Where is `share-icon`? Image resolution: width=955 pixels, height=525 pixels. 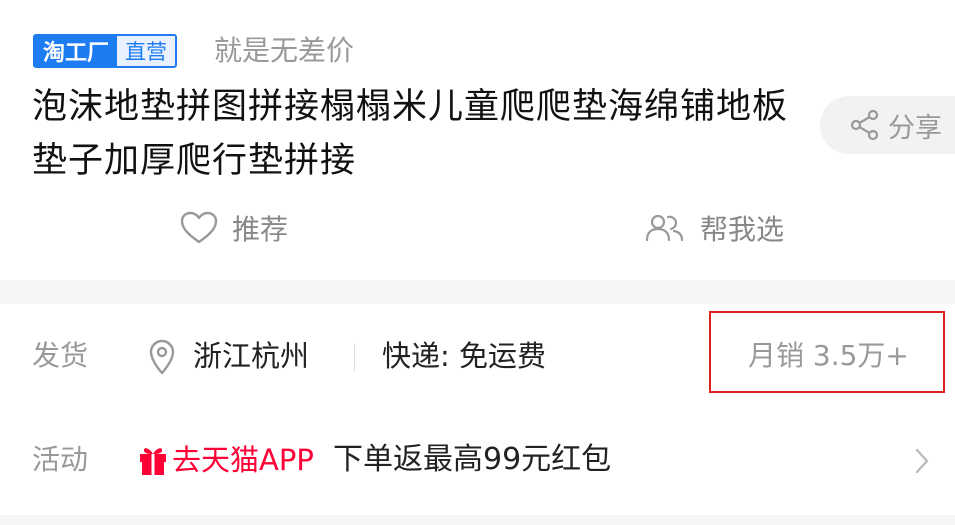
share-icon is located at coordinates (864, 125).